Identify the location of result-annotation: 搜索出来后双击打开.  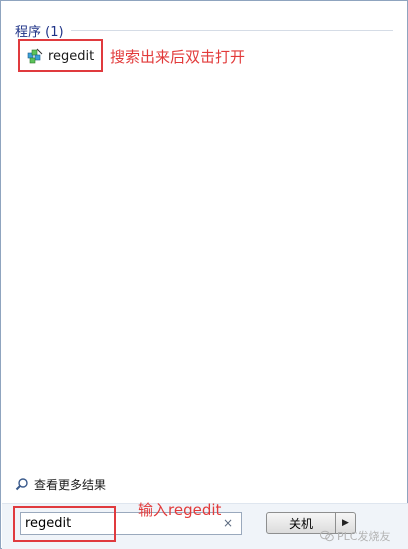
(178, 57).